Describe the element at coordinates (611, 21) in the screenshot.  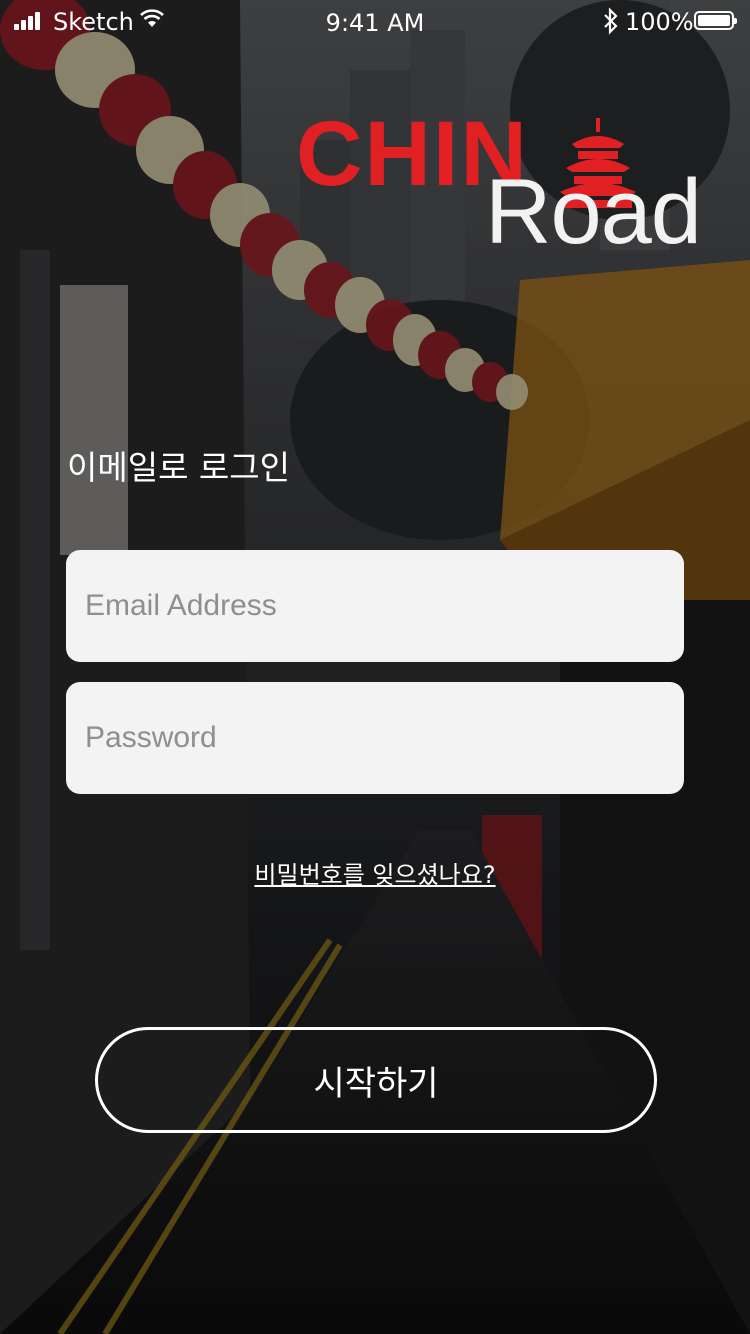
I see `bluetooth-icon` at that location.